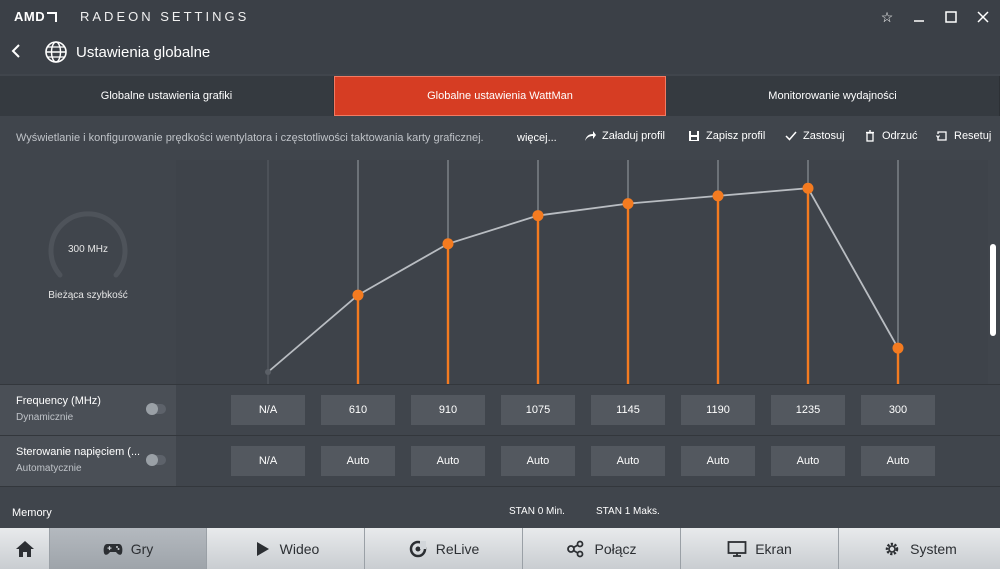 This screenshot has height=569, width=1000. What do you see at coordinates (590, 136) in the screenshot?
I see `load-profile-icon` at bounding box center [590, 136].